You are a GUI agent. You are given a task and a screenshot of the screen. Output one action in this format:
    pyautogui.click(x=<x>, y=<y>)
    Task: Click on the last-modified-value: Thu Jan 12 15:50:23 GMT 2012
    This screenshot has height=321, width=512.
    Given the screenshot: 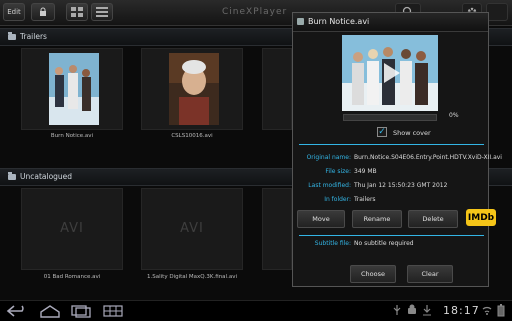 What is the action you would take?
    pyautogui.click(x=401, y=185)
    